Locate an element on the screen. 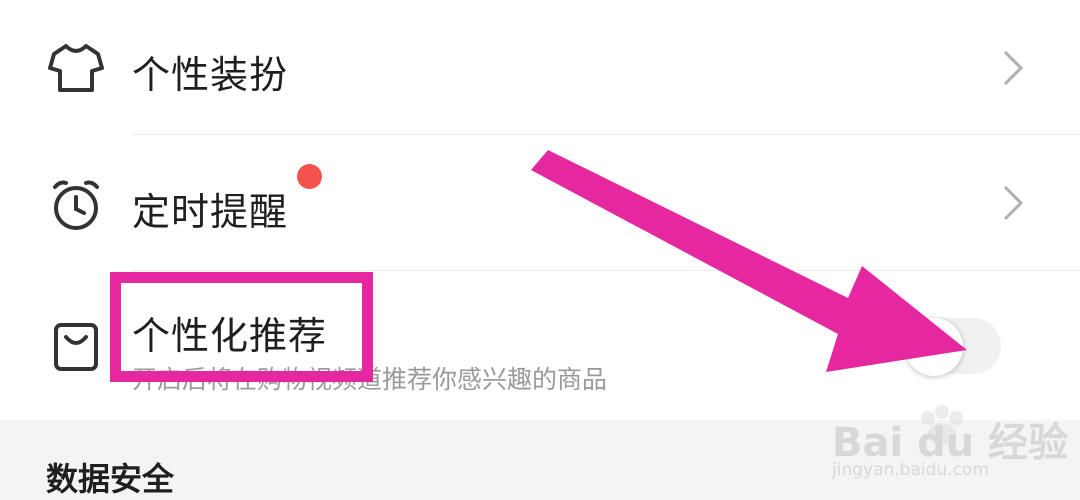 The width and height of the screenshot is (1080, 500). toggle-knob is located at coordinates (934, 347).